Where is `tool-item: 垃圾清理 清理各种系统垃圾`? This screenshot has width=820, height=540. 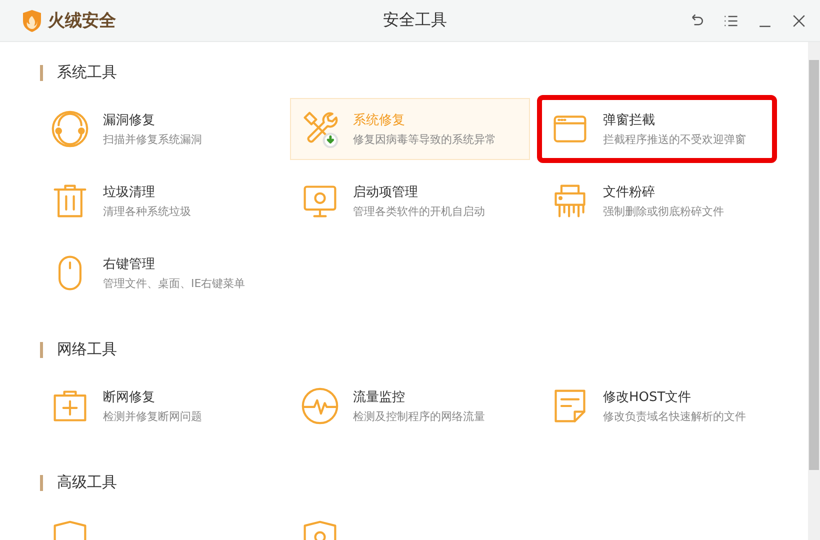 tool-item: 垃圾清理 清理各种系统垃圾 is located at coordinates (160, 201).